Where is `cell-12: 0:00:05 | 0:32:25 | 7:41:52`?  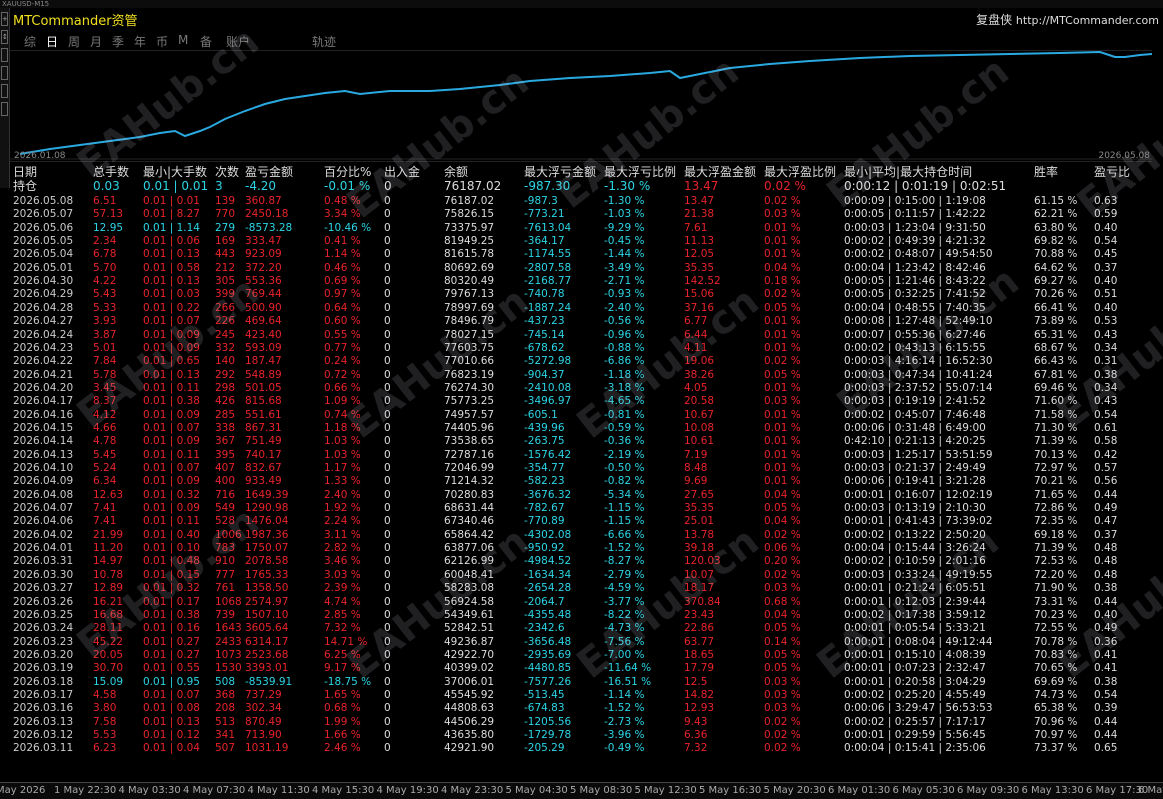 cell-12: 0:00:05 | 0:32:25 | 7:41:52 is located at coordinates (915, 294).